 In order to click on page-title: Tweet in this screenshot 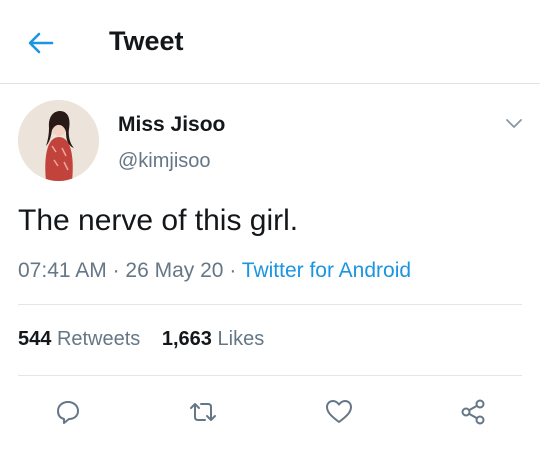, I will do `click(146, 41)`.